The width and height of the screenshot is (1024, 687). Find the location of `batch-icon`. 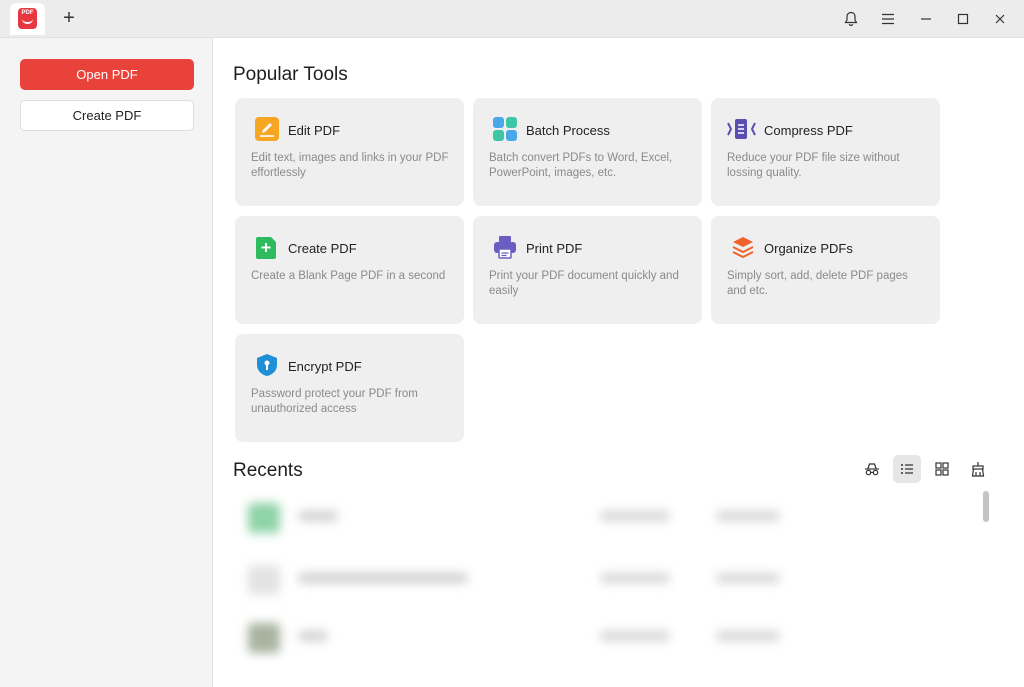

batch-icon is located at coordinates (505, 129).